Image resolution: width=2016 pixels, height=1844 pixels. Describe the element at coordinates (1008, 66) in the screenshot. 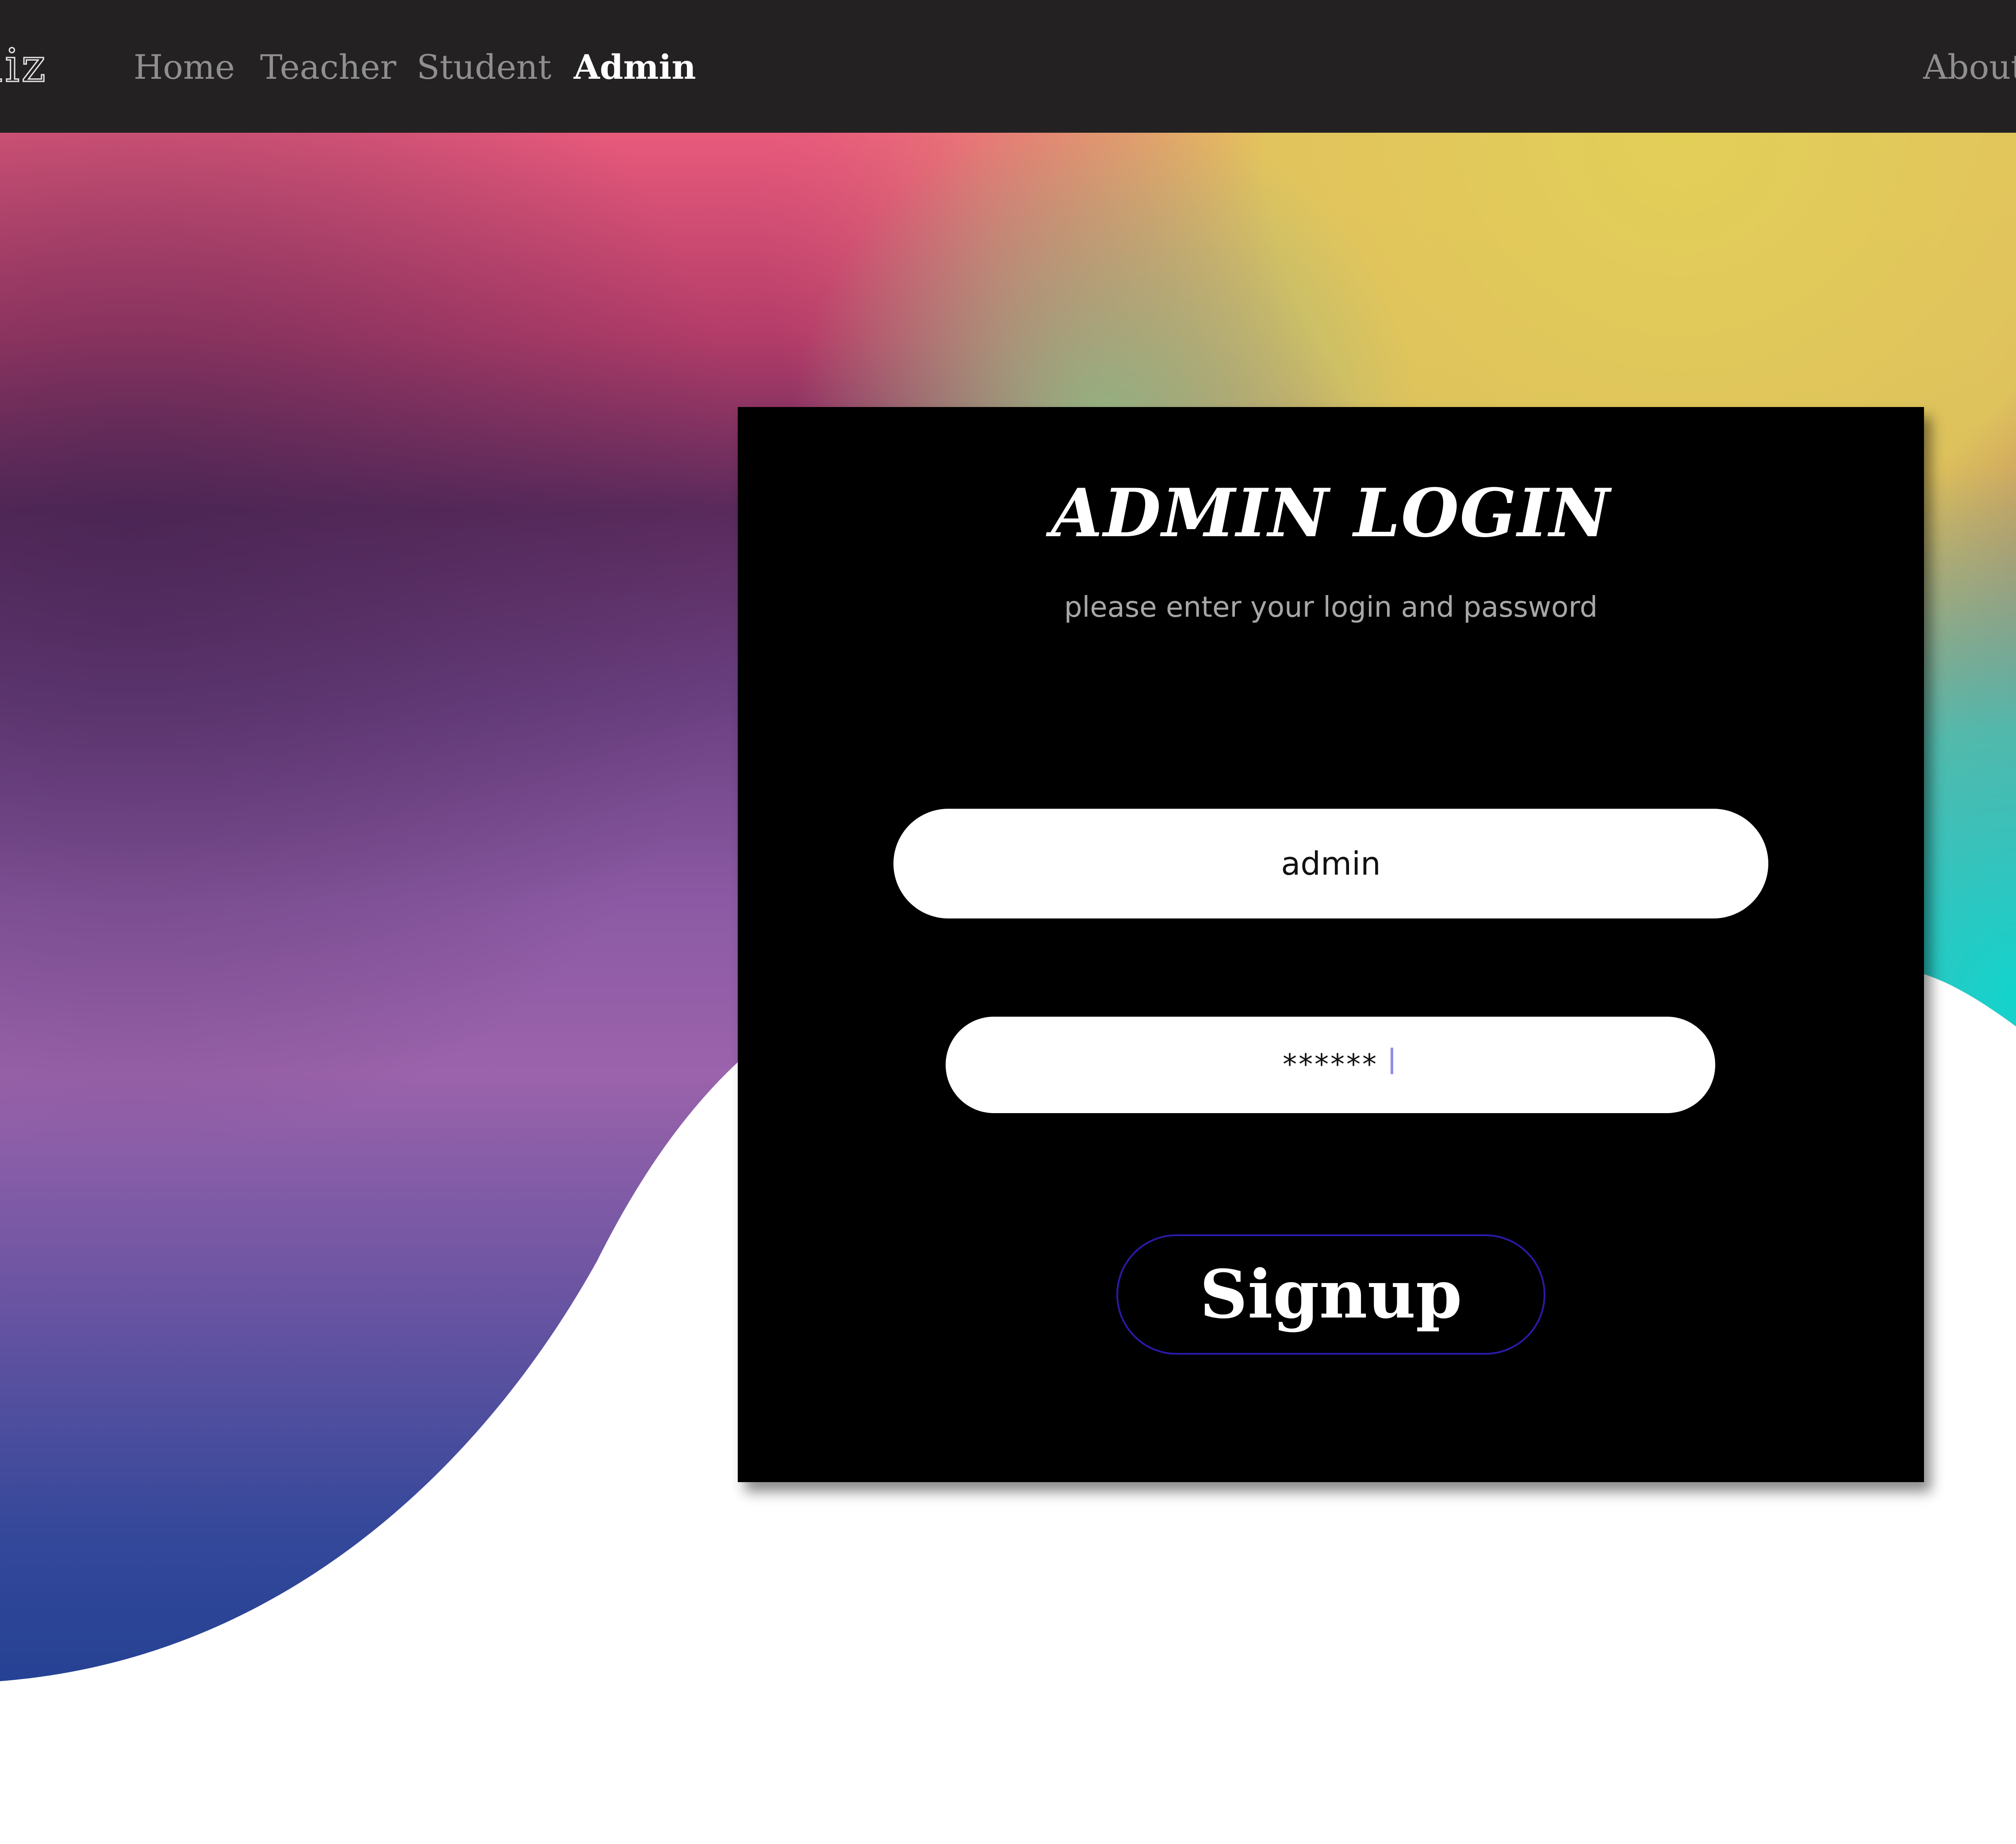

I see `navbar: uiz Home Teacher Student Admin About` at that location.